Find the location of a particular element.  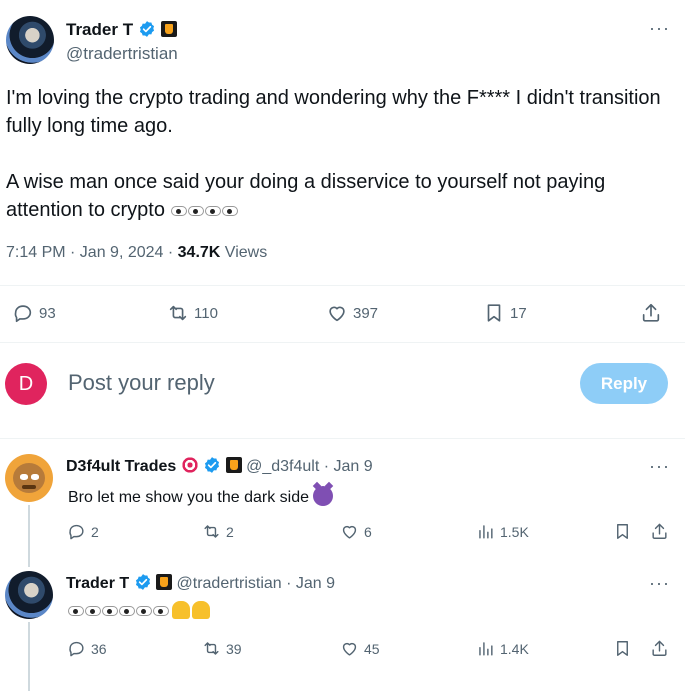

retweet-button: 39 is located at coordinates (222, 648).